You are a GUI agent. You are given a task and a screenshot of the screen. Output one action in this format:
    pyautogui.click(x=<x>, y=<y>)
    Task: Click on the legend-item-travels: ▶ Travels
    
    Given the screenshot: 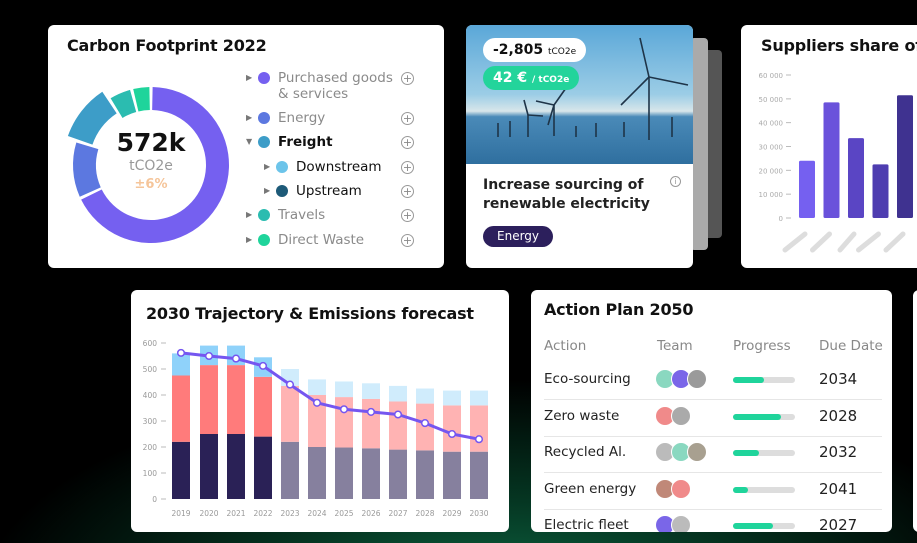 What is the action you would take?
    pyautogui.click(x=332, y=215)
    